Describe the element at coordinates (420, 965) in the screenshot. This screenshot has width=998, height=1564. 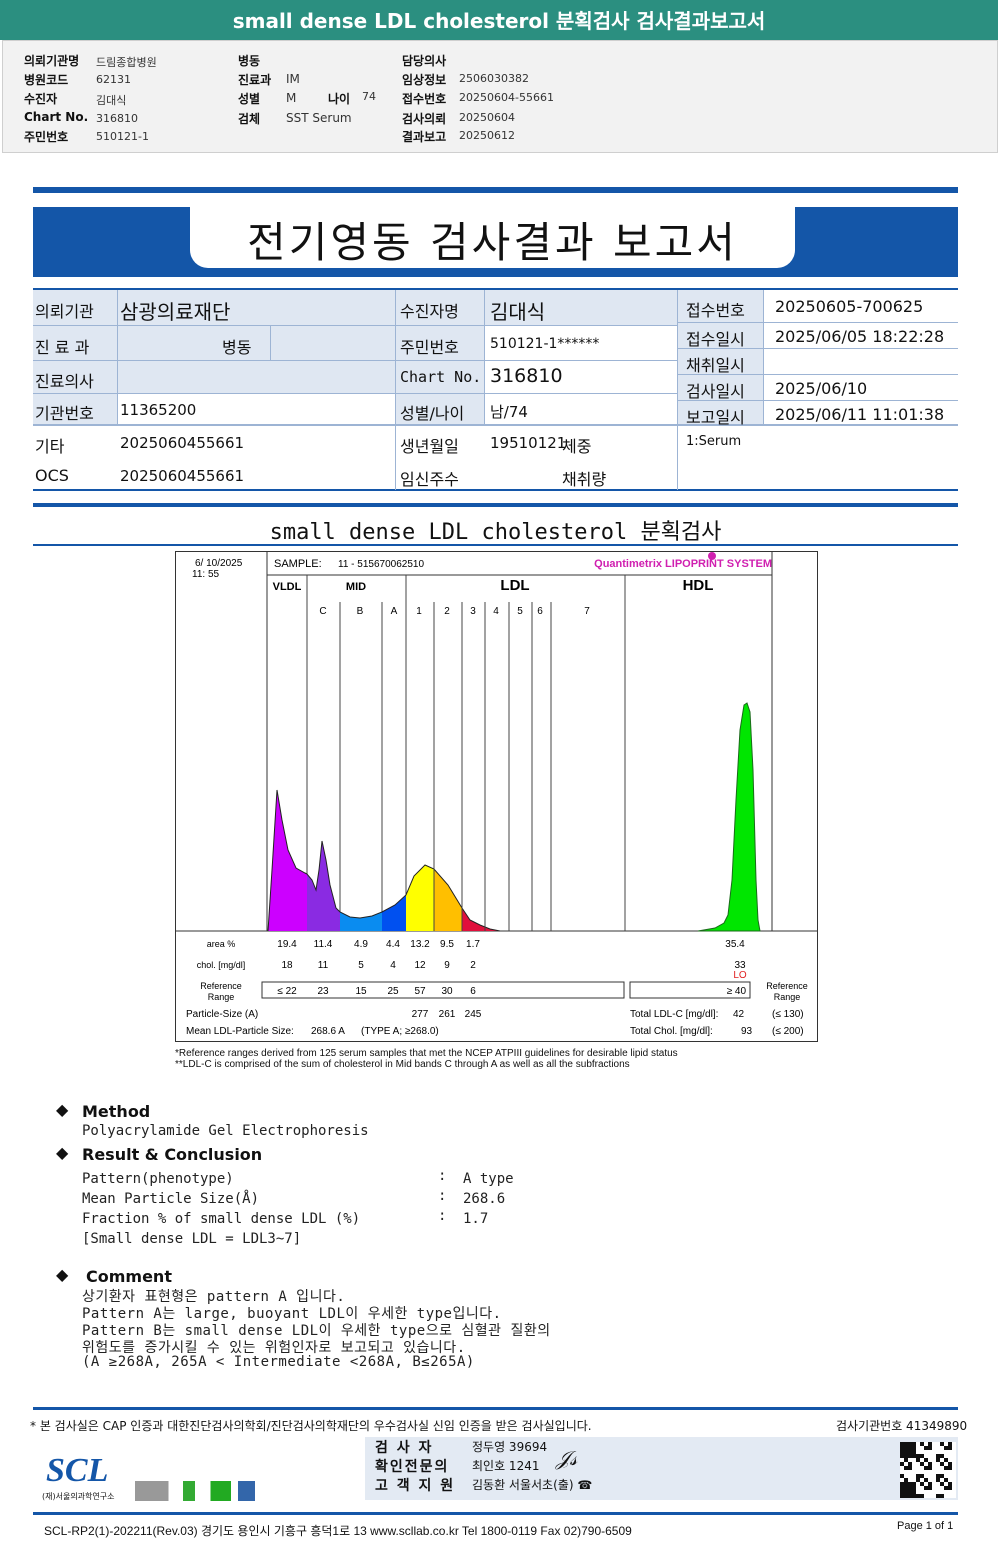
I see `chol-value: 12` at that location.